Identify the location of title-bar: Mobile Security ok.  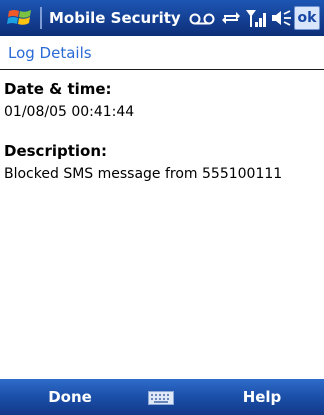
(162, 18).